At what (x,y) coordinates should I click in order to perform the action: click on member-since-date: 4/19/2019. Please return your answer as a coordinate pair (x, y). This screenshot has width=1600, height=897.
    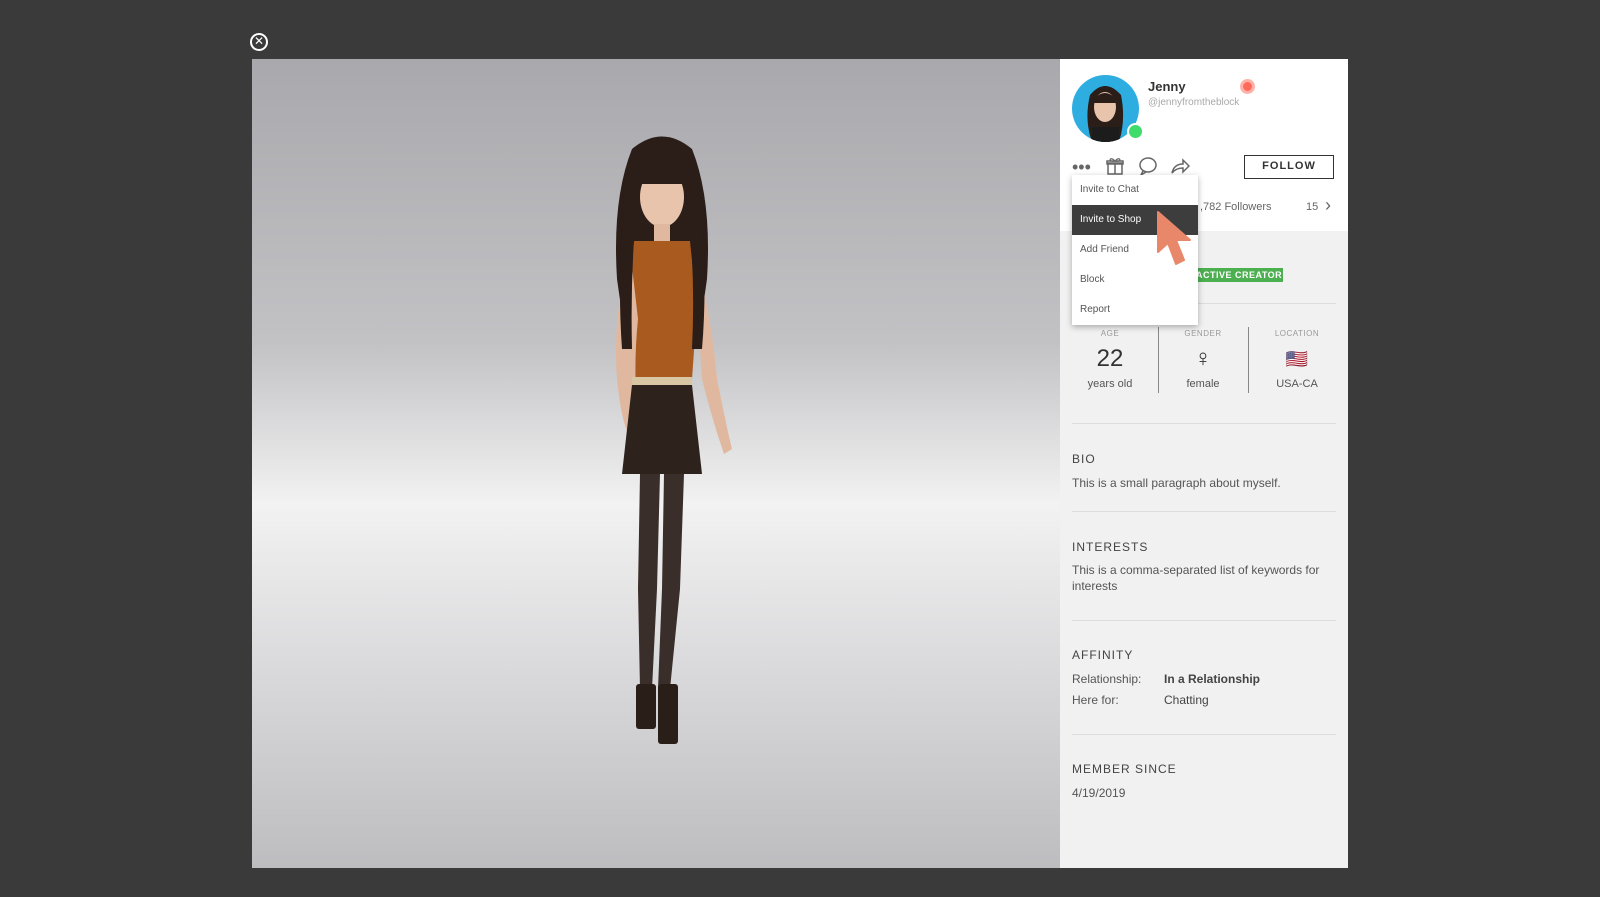
    Looking at the image, I should click on (1099, 793).